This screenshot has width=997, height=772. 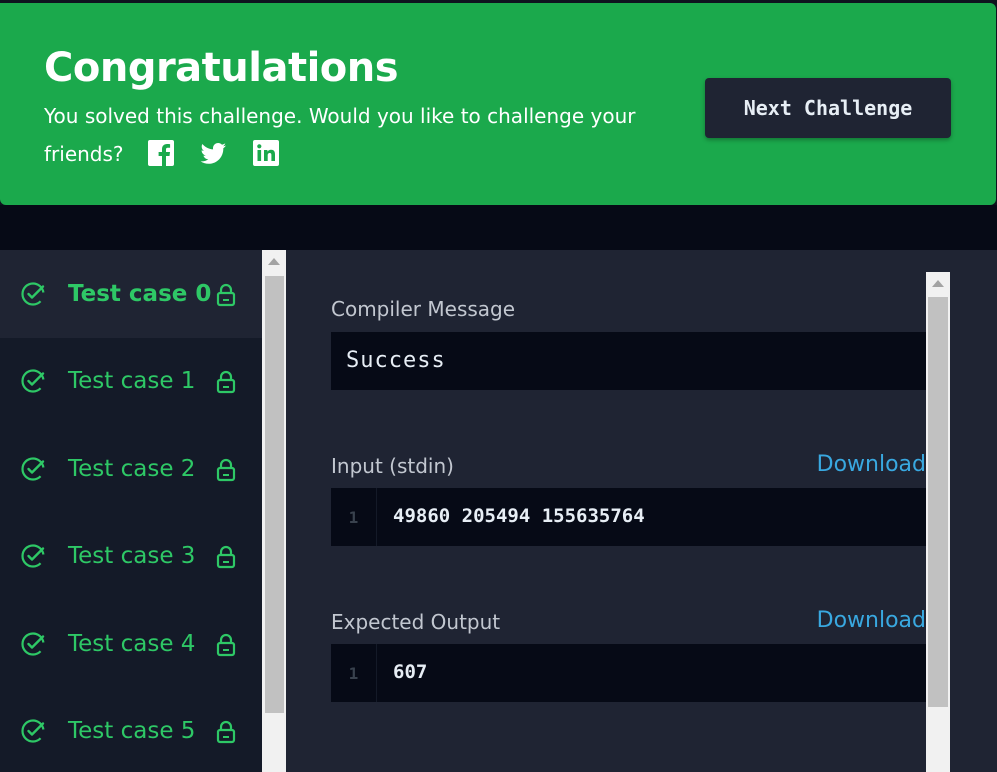 I want to click on compiler-message-text: Success, so click(x=396, y=360).